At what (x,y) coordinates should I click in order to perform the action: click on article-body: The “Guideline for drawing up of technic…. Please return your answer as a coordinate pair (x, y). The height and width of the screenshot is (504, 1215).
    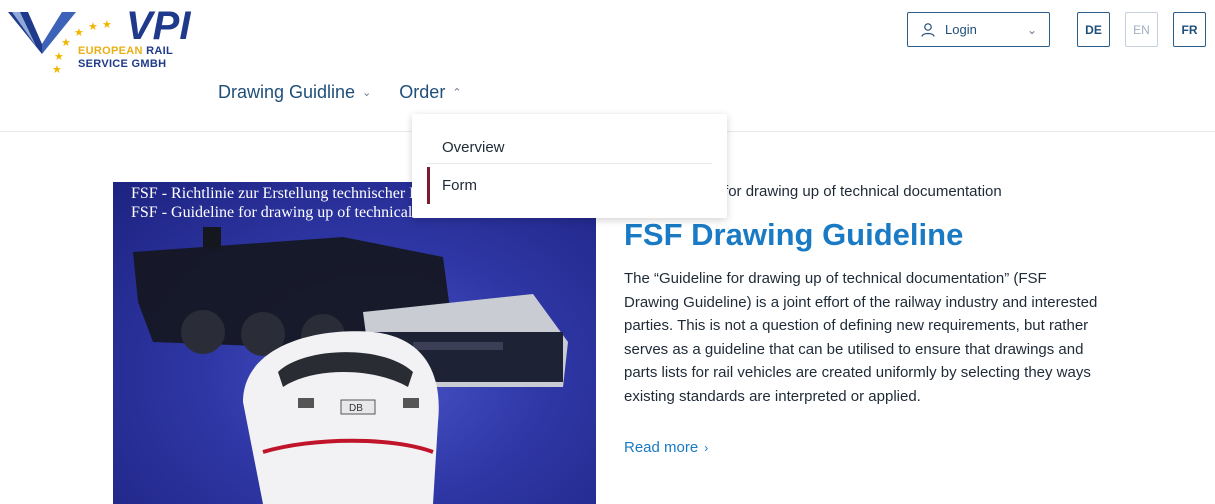
    Looking at the image, I should click on (861, 337).